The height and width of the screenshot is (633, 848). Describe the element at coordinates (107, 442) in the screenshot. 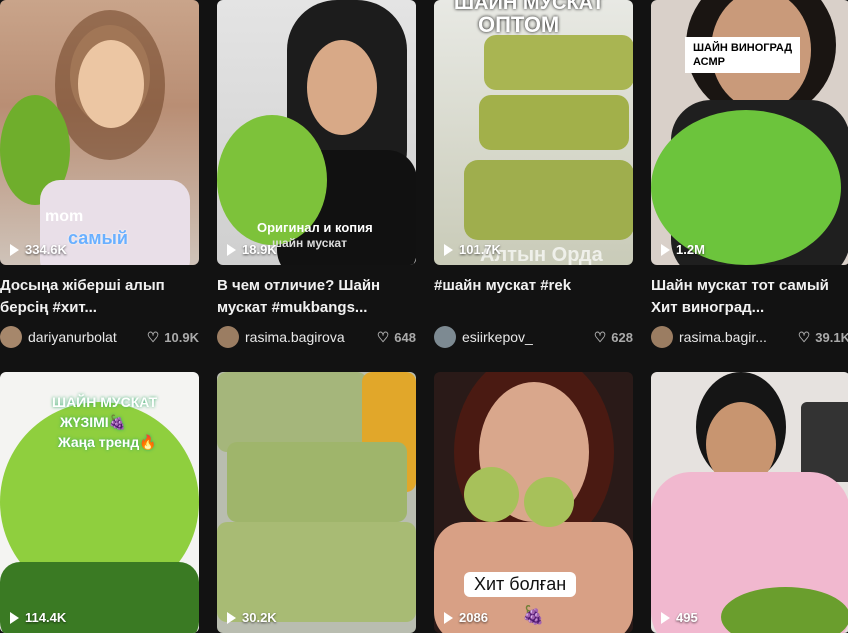

I see `overlay-text: Жаңа тренд🔥` at that location.